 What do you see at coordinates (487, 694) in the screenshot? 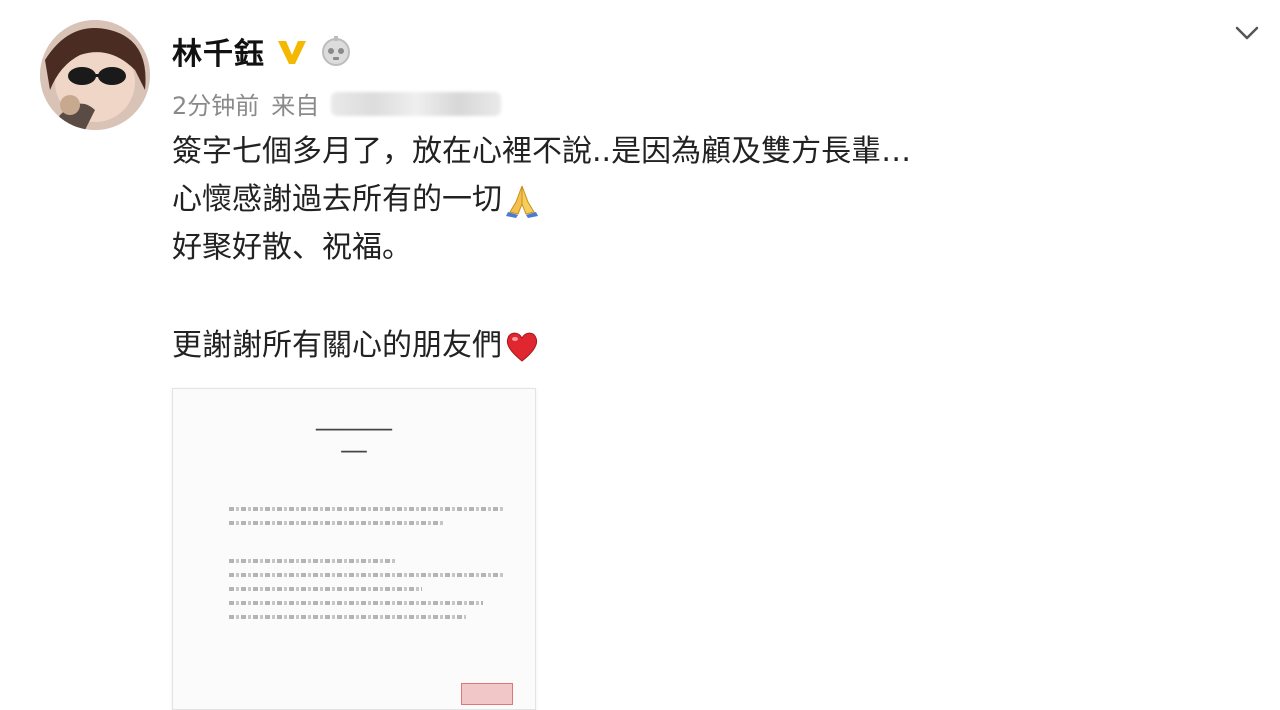
I see `document-seal` at bounding box center [487, 694].